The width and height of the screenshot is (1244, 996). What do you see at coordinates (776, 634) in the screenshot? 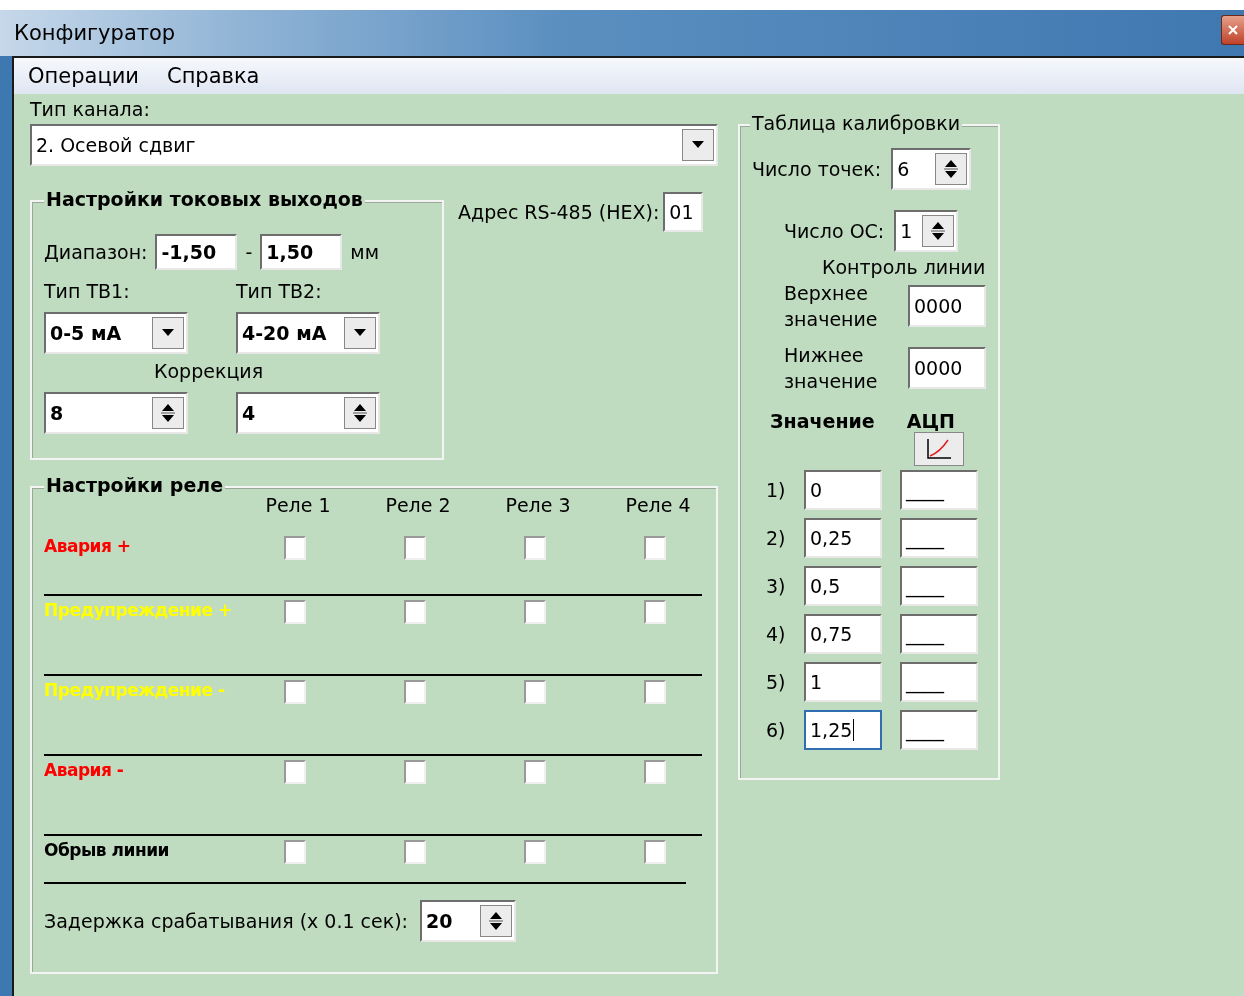
I see `row-number: 4)` at bounding box center [776, 634].